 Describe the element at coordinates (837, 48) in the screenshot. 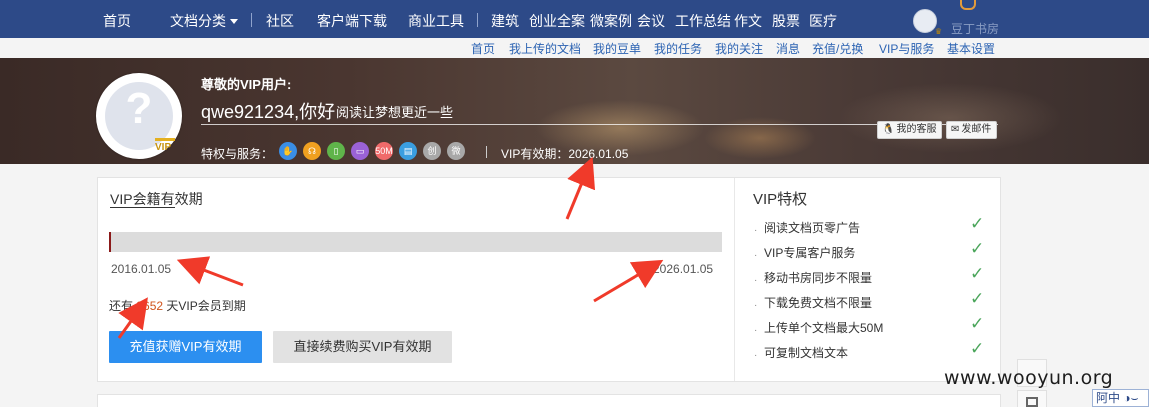

I see `subnav-recharge: 充值/兑换` at that location.